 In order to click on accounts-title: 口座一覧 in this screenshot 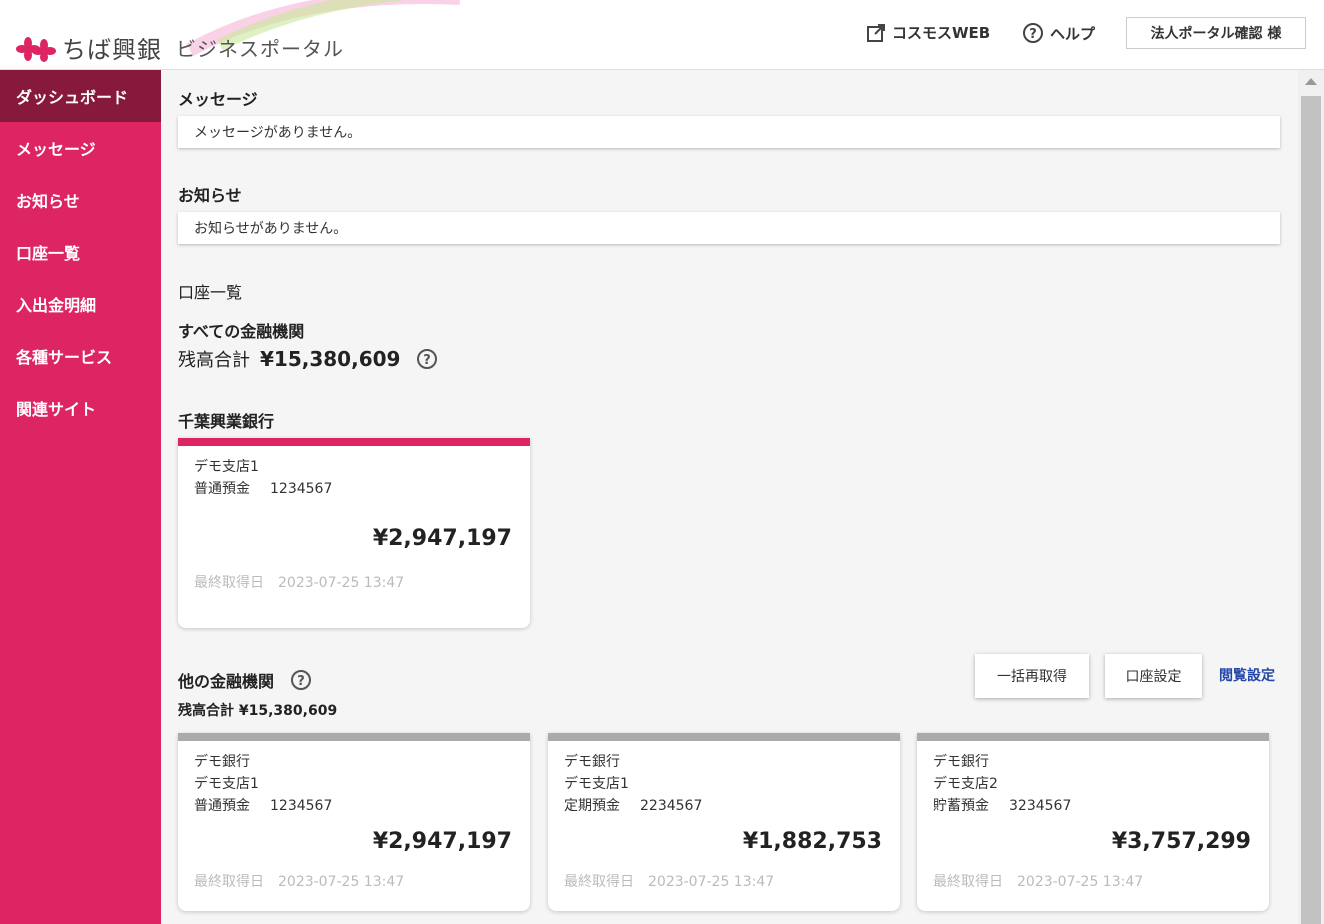, I will do `click(210, 292)`.